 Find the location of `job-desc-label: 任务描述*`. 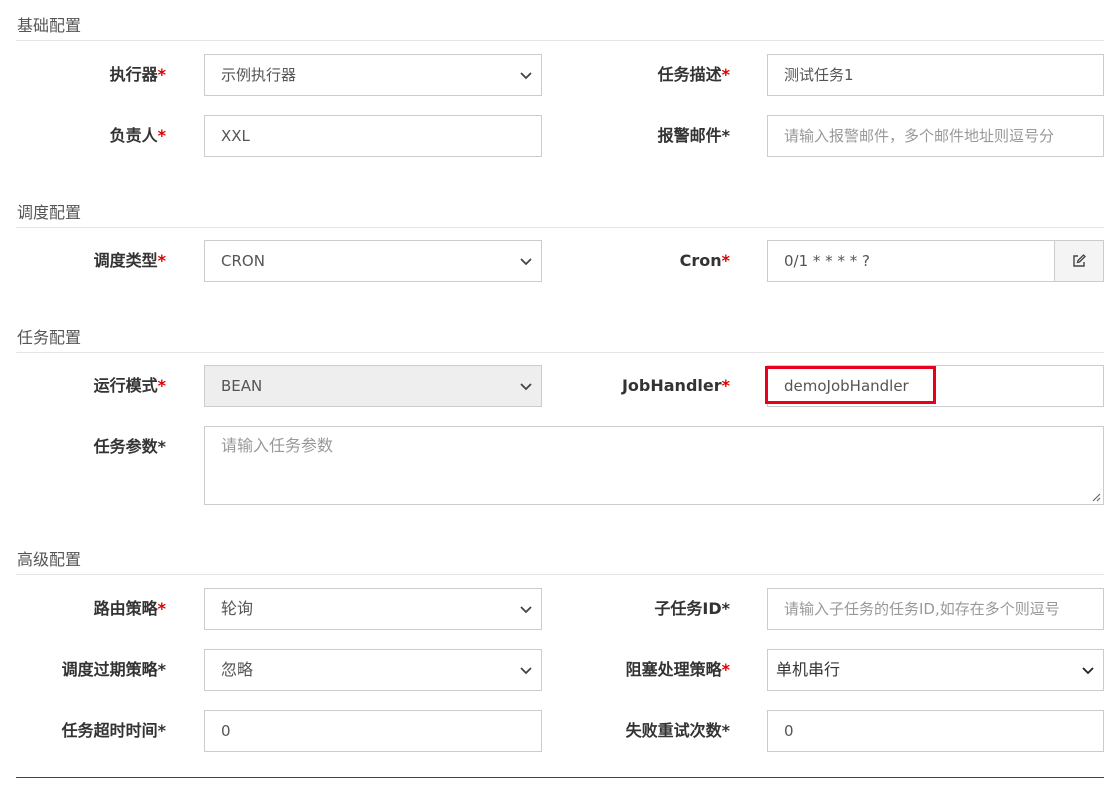

job-desc-label: 任务描述* is located at coordinates (693, 74).